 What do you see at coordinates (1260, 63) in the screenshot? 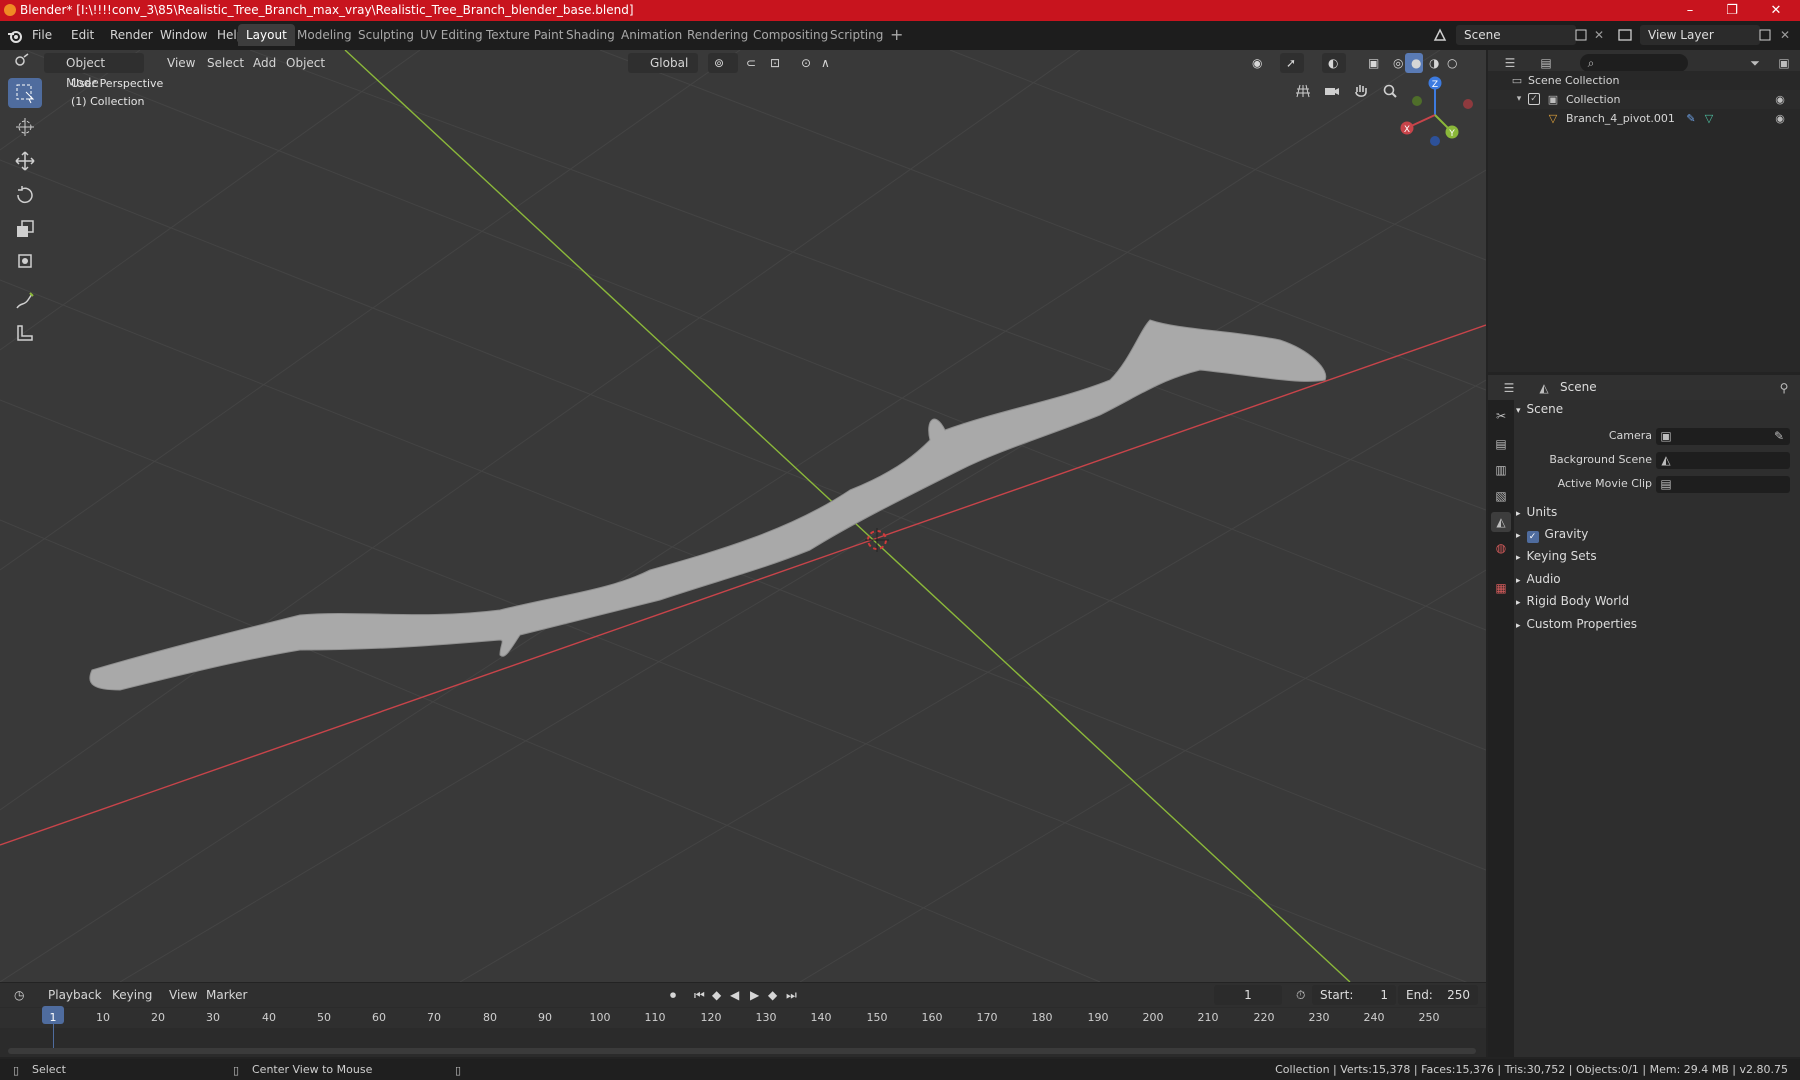
I see `visibility-icon: ◉` at bounding box center [1260, 63].